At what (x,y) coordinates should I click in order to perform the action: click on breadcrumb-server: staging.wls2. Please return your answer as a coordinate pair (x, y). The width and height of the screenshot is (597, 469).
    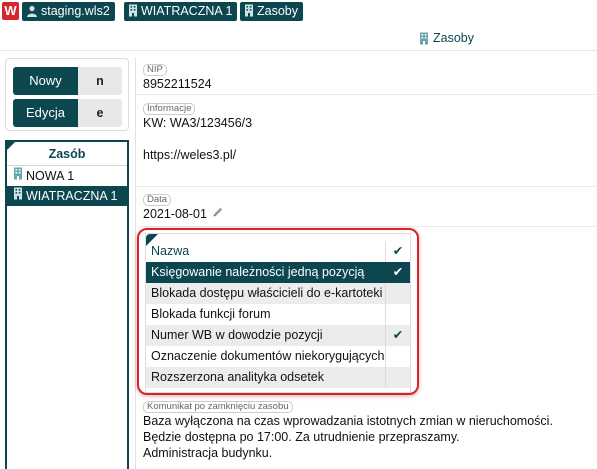
    Looking at the image, I should click on (68, 11).